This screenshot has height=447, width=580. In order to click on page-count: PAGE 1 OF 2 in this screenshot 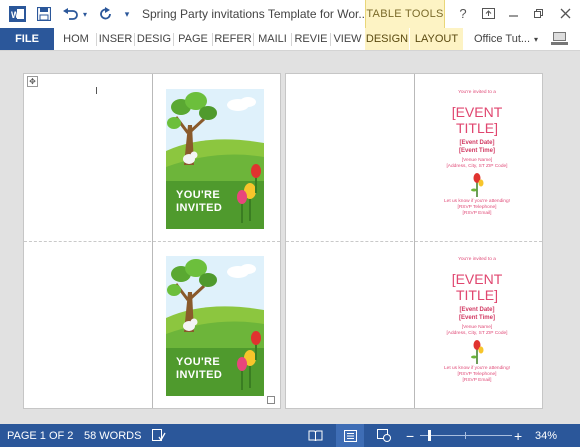, I will do `click(40, 435)`.